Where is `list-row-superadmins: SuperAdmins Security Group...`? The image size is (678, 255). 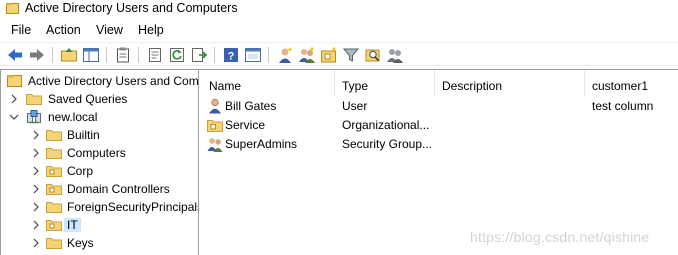 list-row-superadmins: SuperAdmins Security Group... is located at coordinates (439, 144).